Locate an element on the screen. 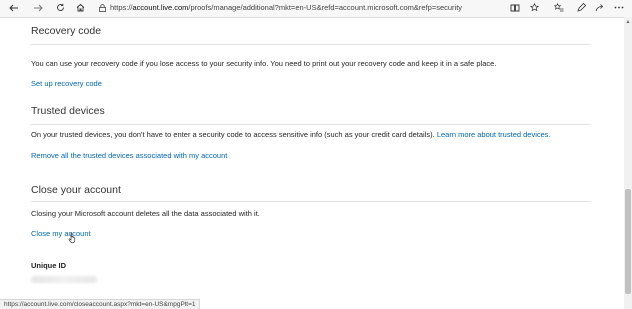 This screenshot has width=632, height=309. close-my-account-link: Close my account is located at coordinates (61, 234).